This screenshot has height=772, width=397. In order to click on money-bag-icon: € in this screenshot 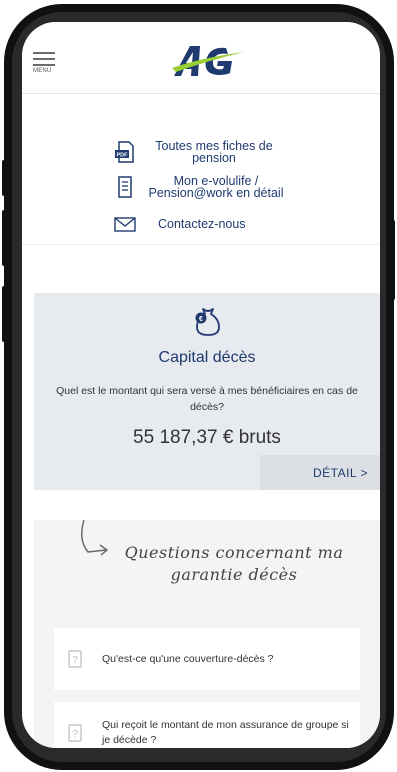, I will do `click(207, 322)`.